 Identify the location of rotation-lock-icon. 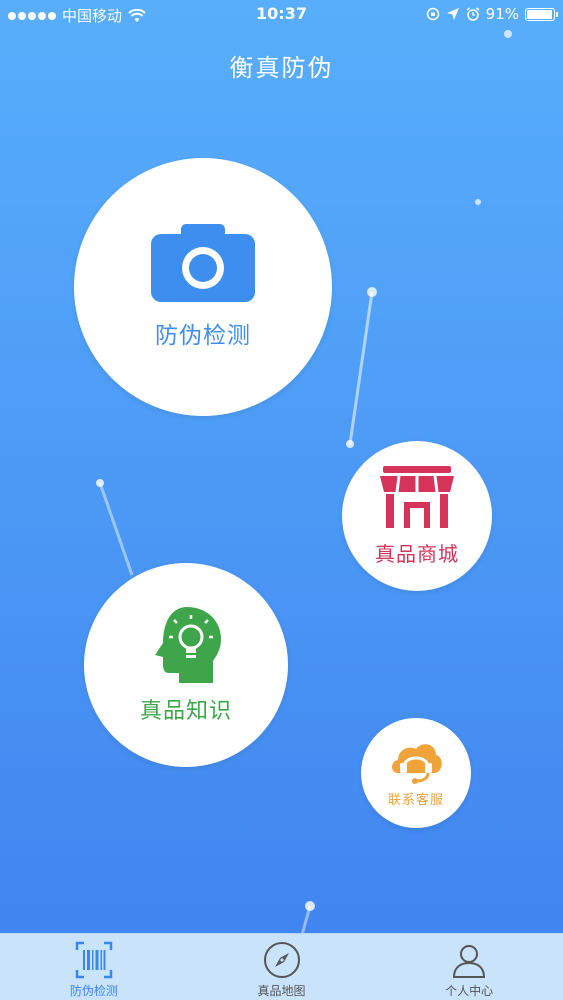
(432, 14).